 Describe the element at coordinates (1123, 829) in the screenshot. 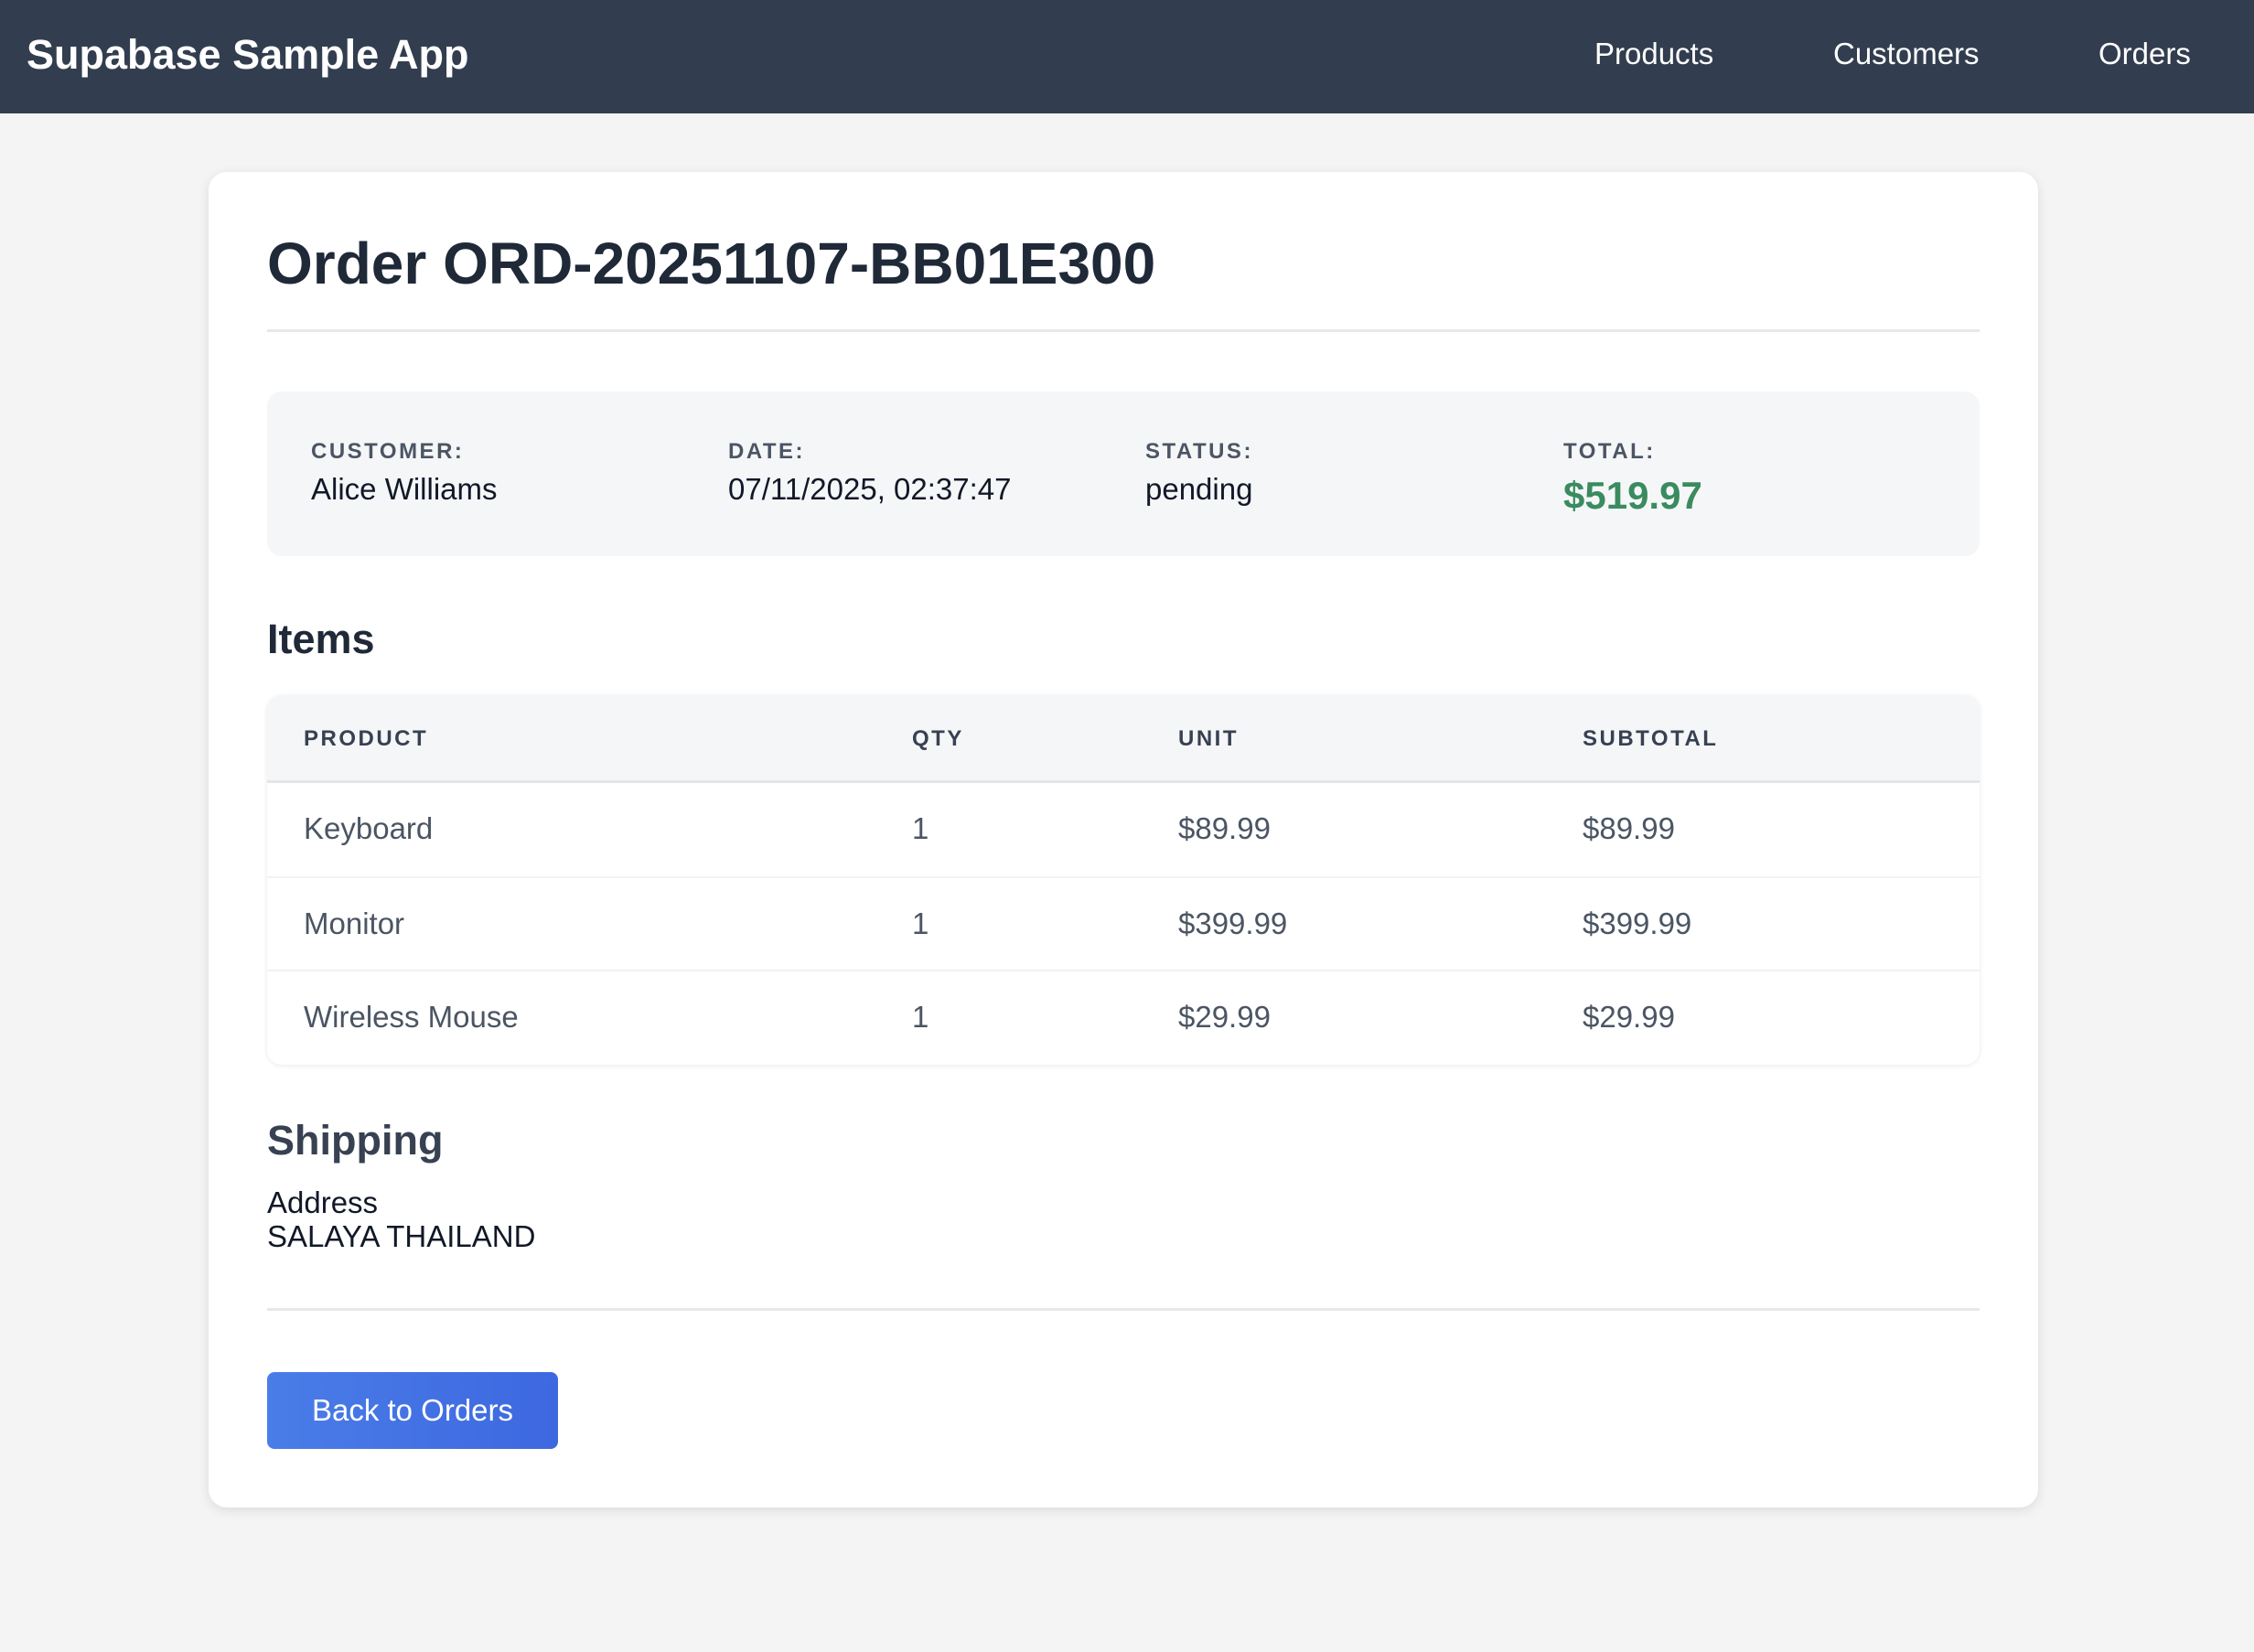

I see `table-row: Keyboard 1 $89.99 $89.99` at that location.